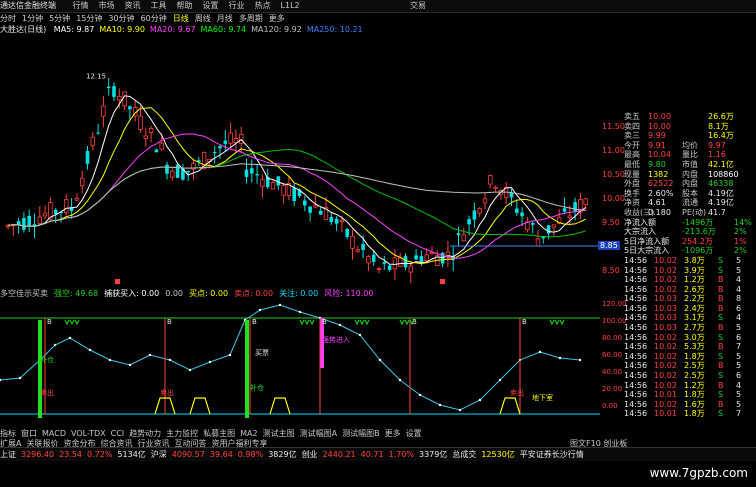 The height and width of the screenshot is (487, 756). Describe the element at coordinates (318, 433) in the screenshot. I see `indicator-tab-10: 测试幅图A` at that location.